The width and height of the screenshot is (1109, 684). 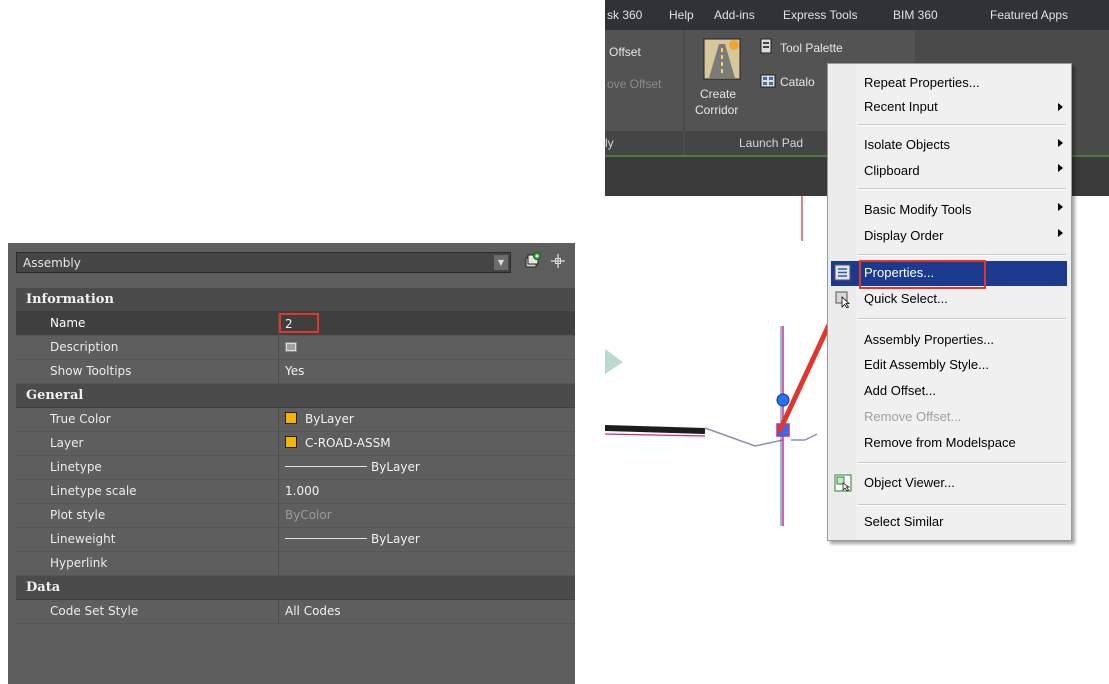 I want to click on name-value: 2, so click(x=289, y=324).